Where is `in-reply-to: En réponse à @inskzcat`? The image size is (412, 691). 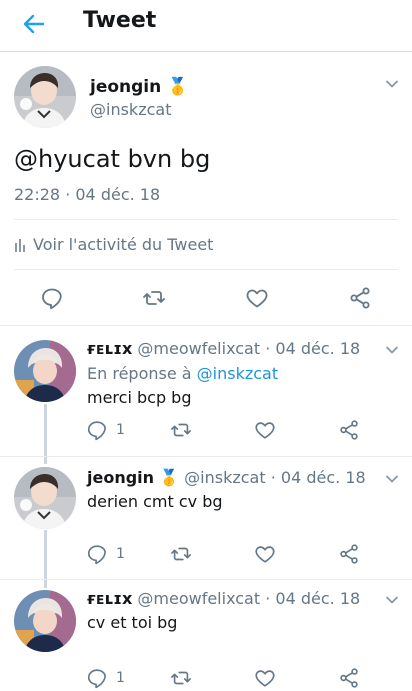
in-reply-to: En réponse à @inskzcat is located at coordinates (182, 373).